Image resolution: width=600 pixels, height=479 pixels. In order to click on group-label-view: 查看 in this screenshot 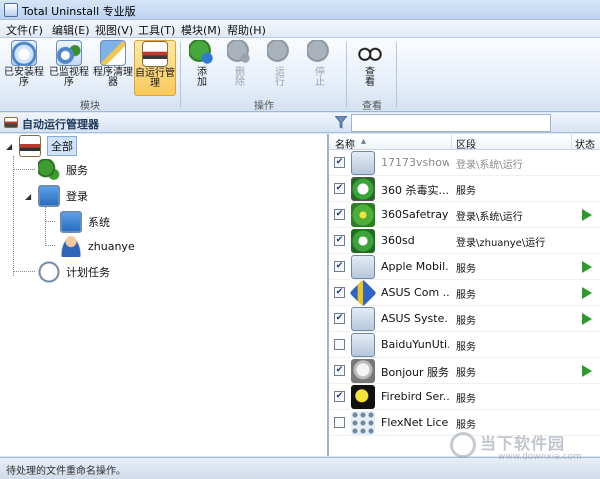, I will do `click(372, 106)`.